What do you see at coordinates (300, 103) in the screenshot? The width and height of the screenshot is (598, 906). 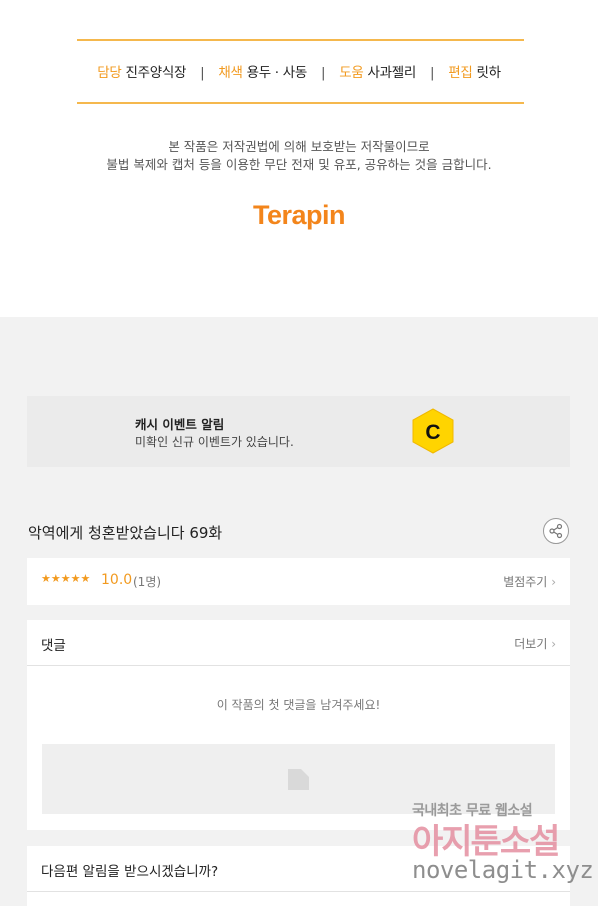 I see `credits-bottom-divider` at bounding box center [300, 103].